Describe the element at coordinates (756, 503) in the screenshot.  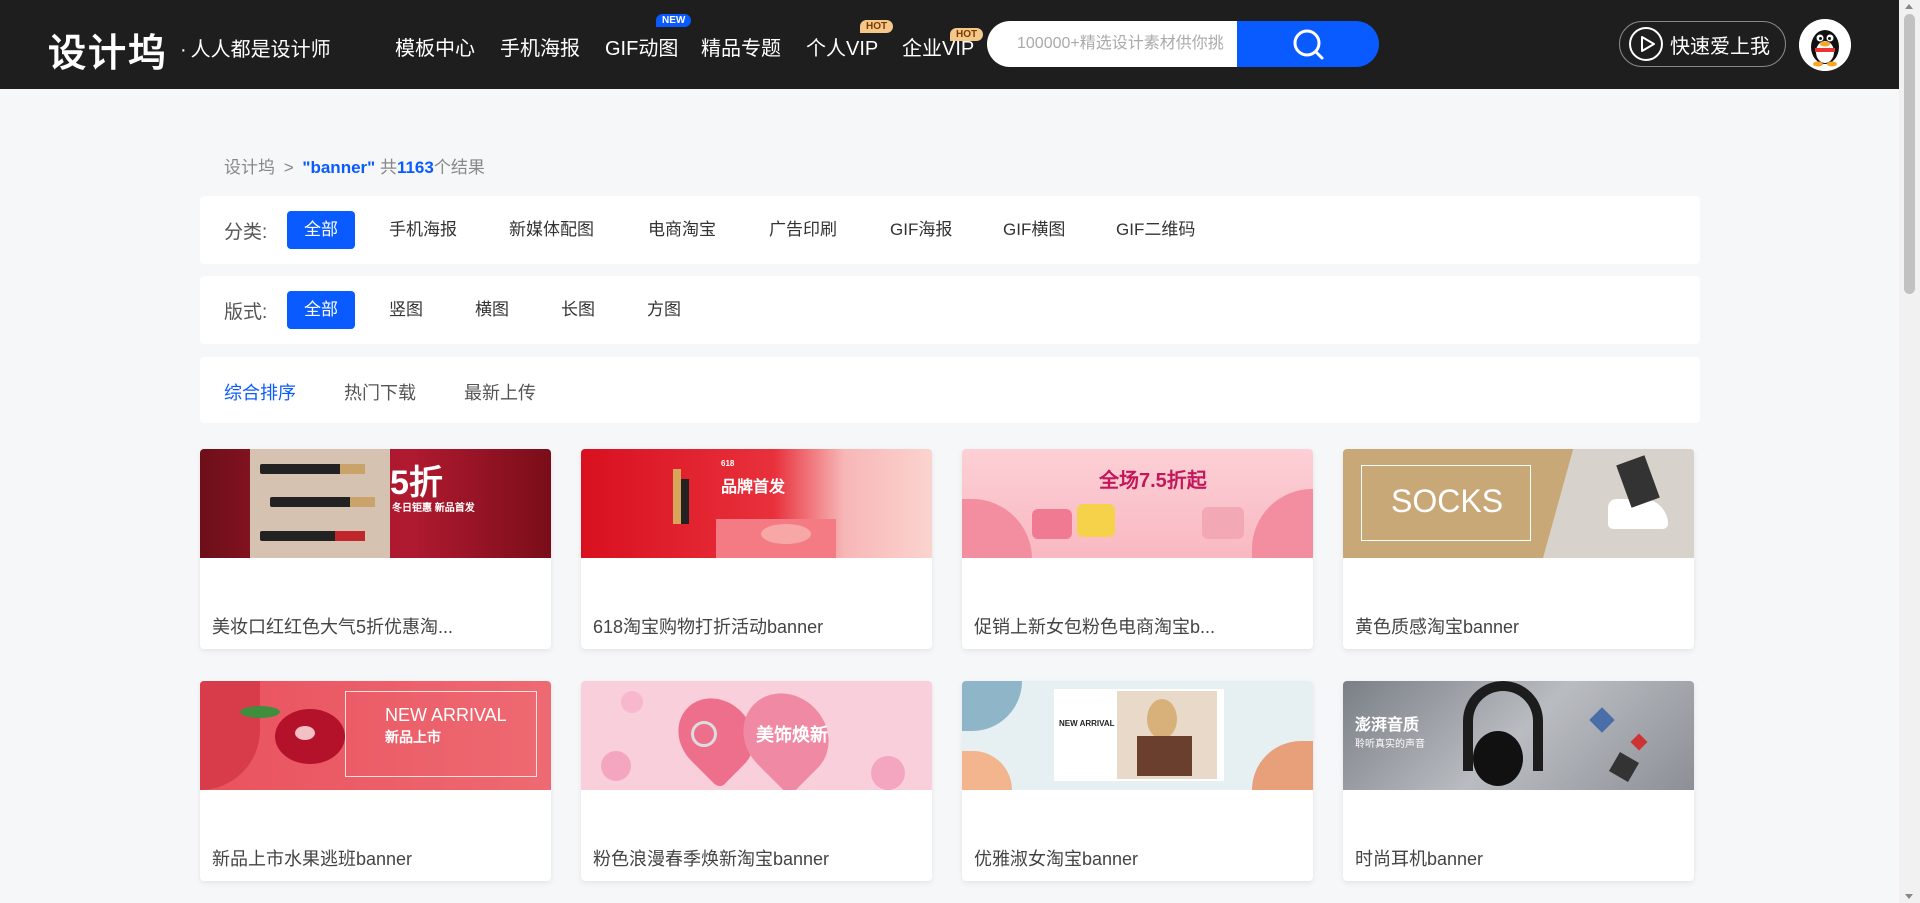
I see `card-thumbnail: 品牌首发 618` at that location.